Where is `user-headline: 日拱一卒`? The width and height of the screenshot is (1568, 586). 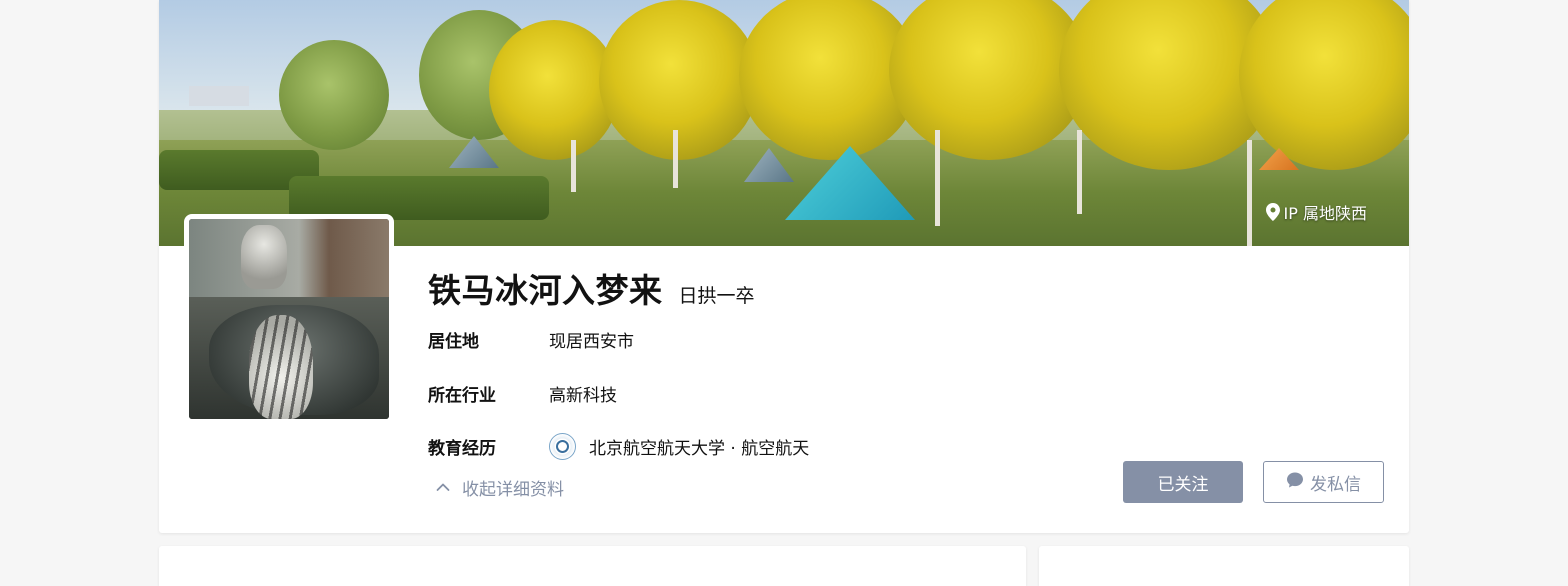 user-headline: 日拱一卒 is located at coordinates (716, 296).